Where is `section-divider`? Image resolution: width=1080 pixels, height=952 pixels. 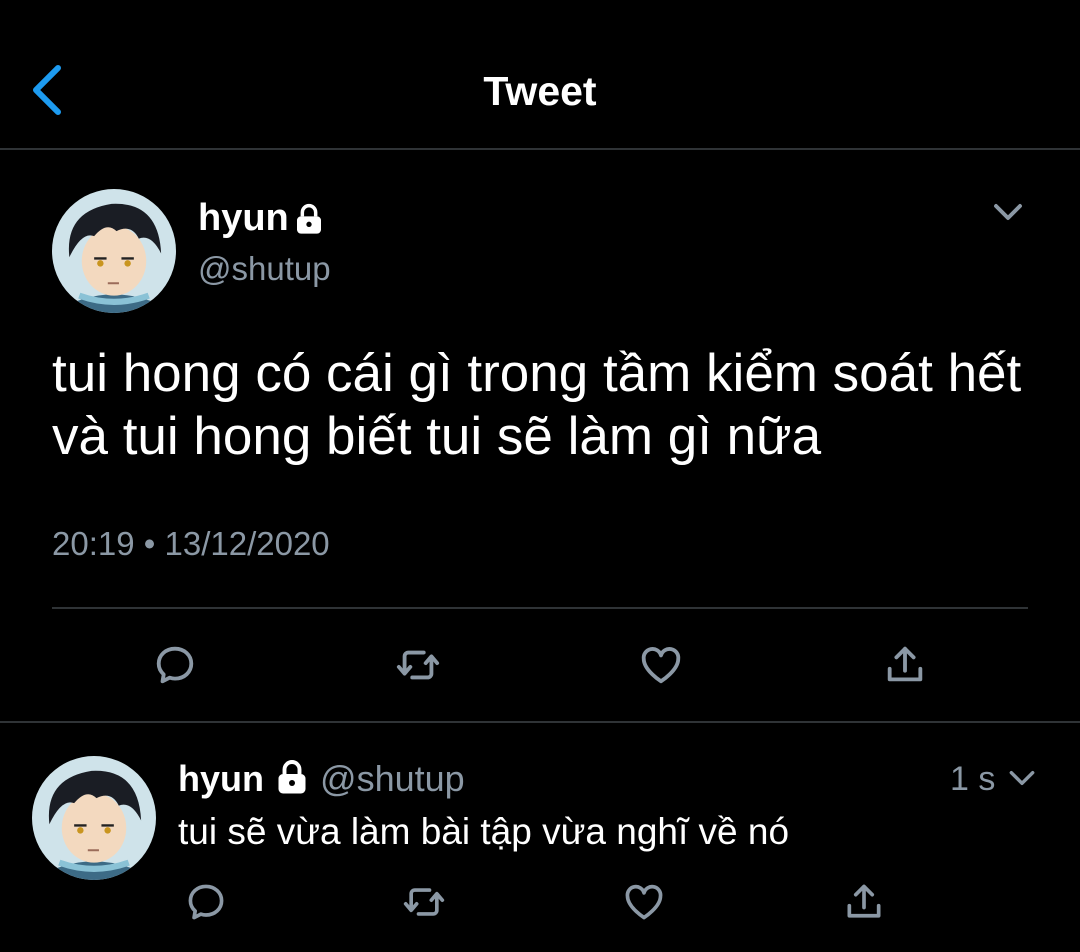 section-divider is located at coordinates (540, 722).